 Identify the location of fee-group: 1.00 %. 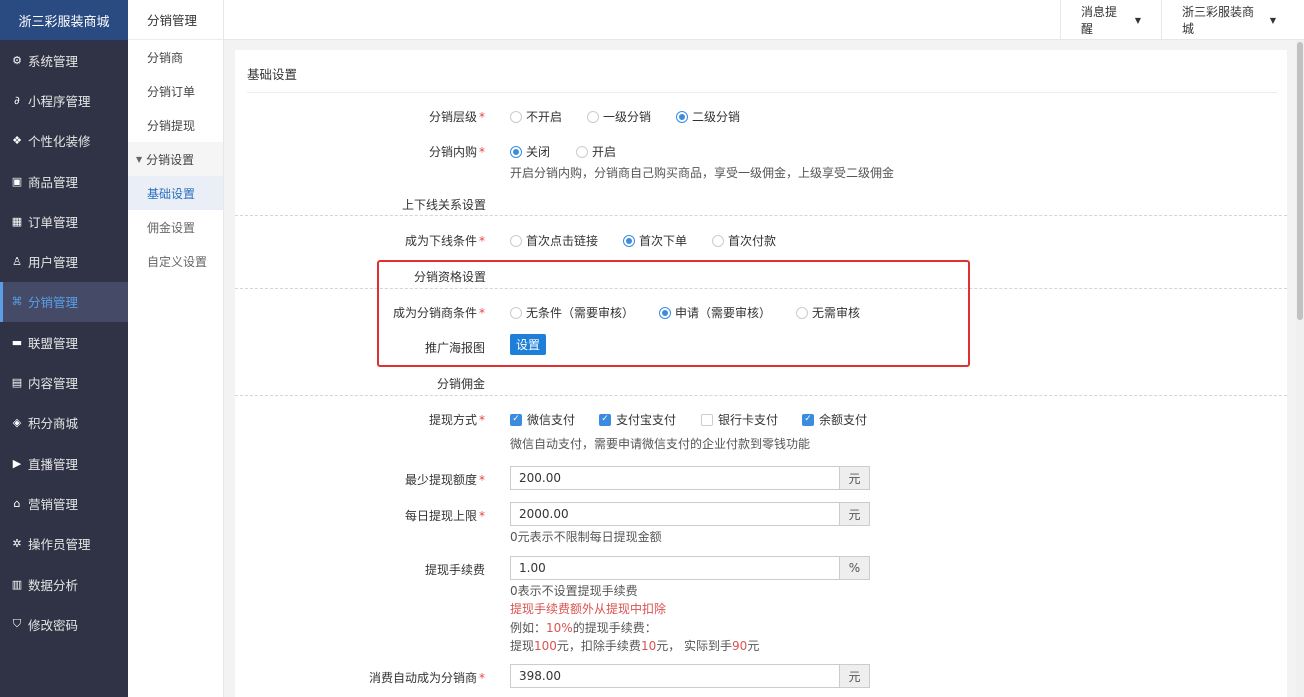
(690, 568).